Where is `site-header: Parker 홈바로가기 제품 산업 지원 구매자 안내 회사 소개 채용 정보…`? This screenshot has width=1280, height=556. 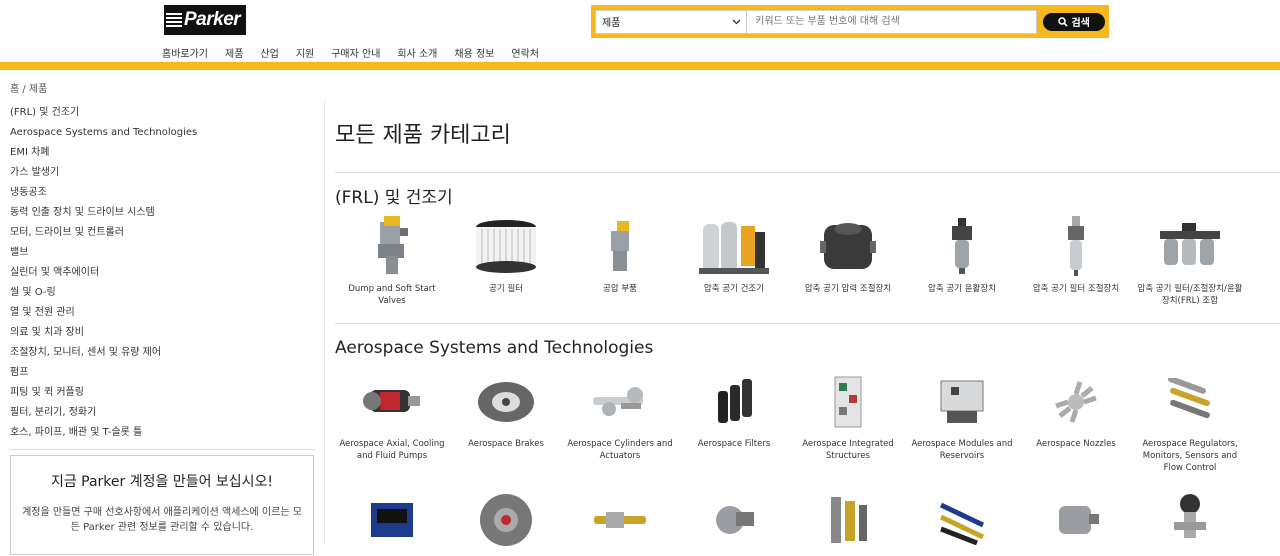 site-header: Parker 홈바로가기 제품 산업 지원 구매자 안내 회사 소개 채용 정보… is located at coordinates (640, 31).